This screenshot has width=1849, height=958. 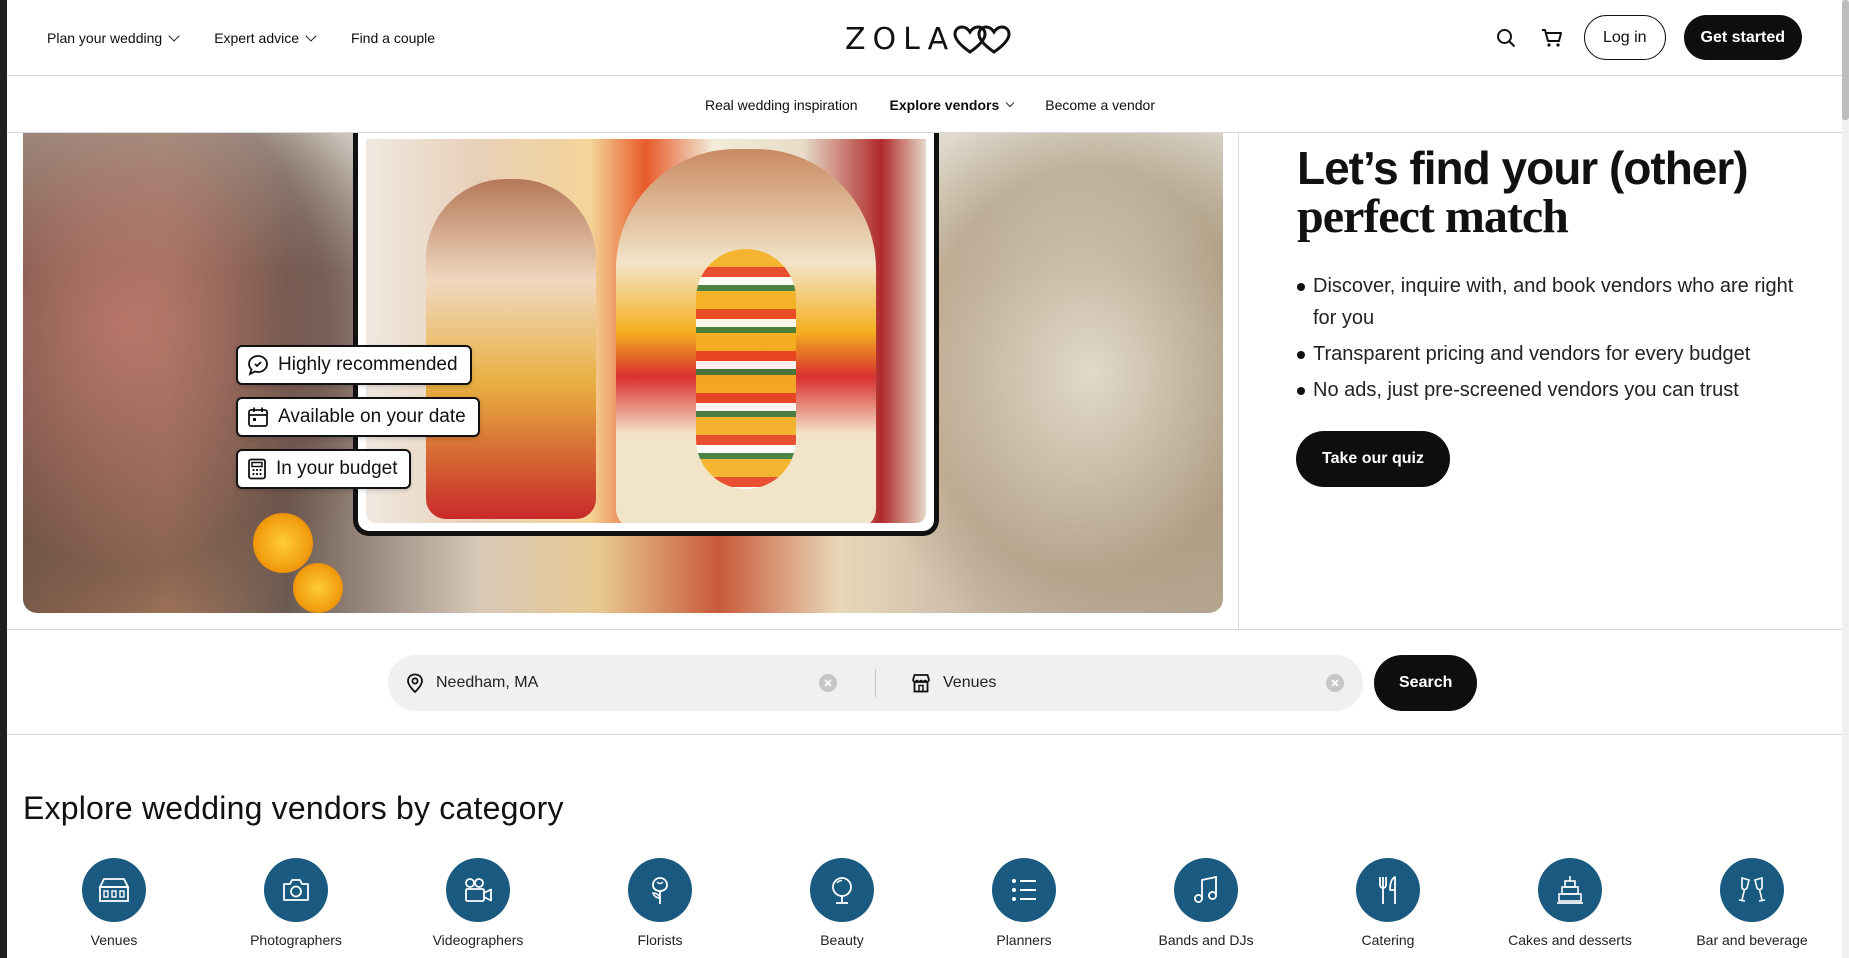 I want to click on logo-text: ZOLA, so click(x=900, y=39).